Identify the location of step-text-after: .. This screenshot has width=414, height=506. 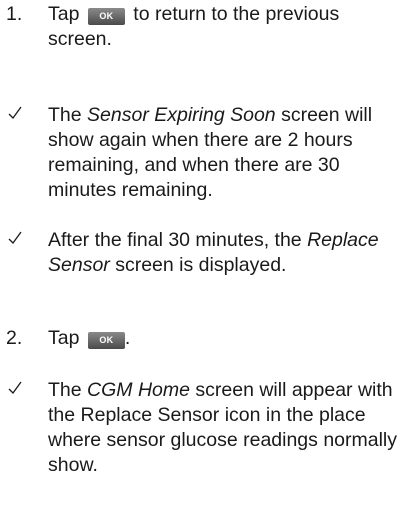
(127, 338).